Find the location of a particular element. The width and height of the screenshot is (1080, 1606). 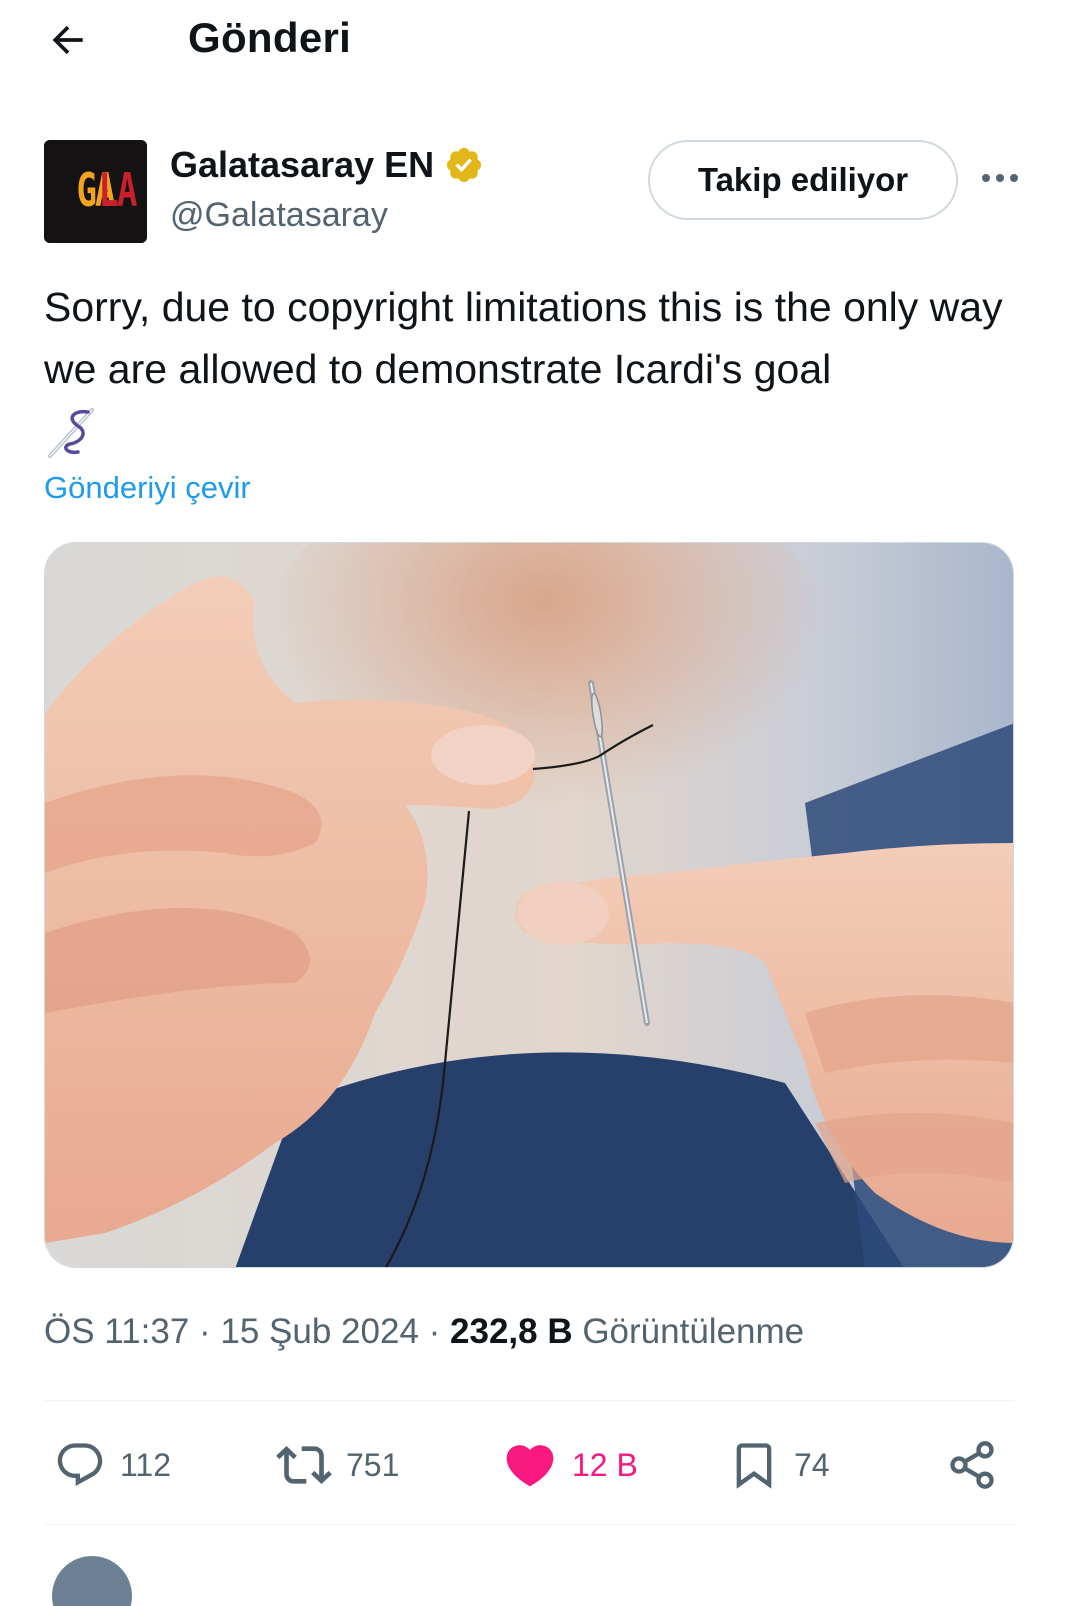

needle-thread-icon is located at coordinates (71, 433).